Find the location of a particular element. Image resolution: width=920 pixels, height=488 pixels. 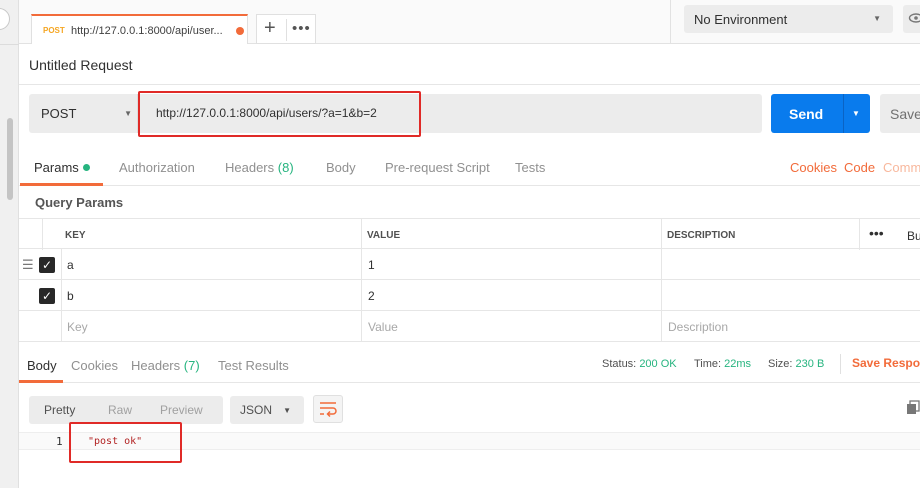

tab-test-results: Test Results is located at coordinates (253, 365).